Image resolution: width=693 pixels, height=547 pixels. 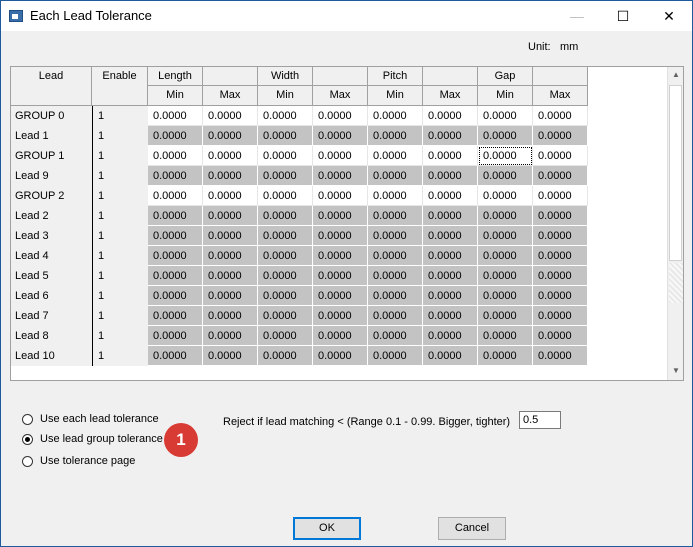 I want to click on lead-name-cell: GROUP 2, so click(x=51, y=196).